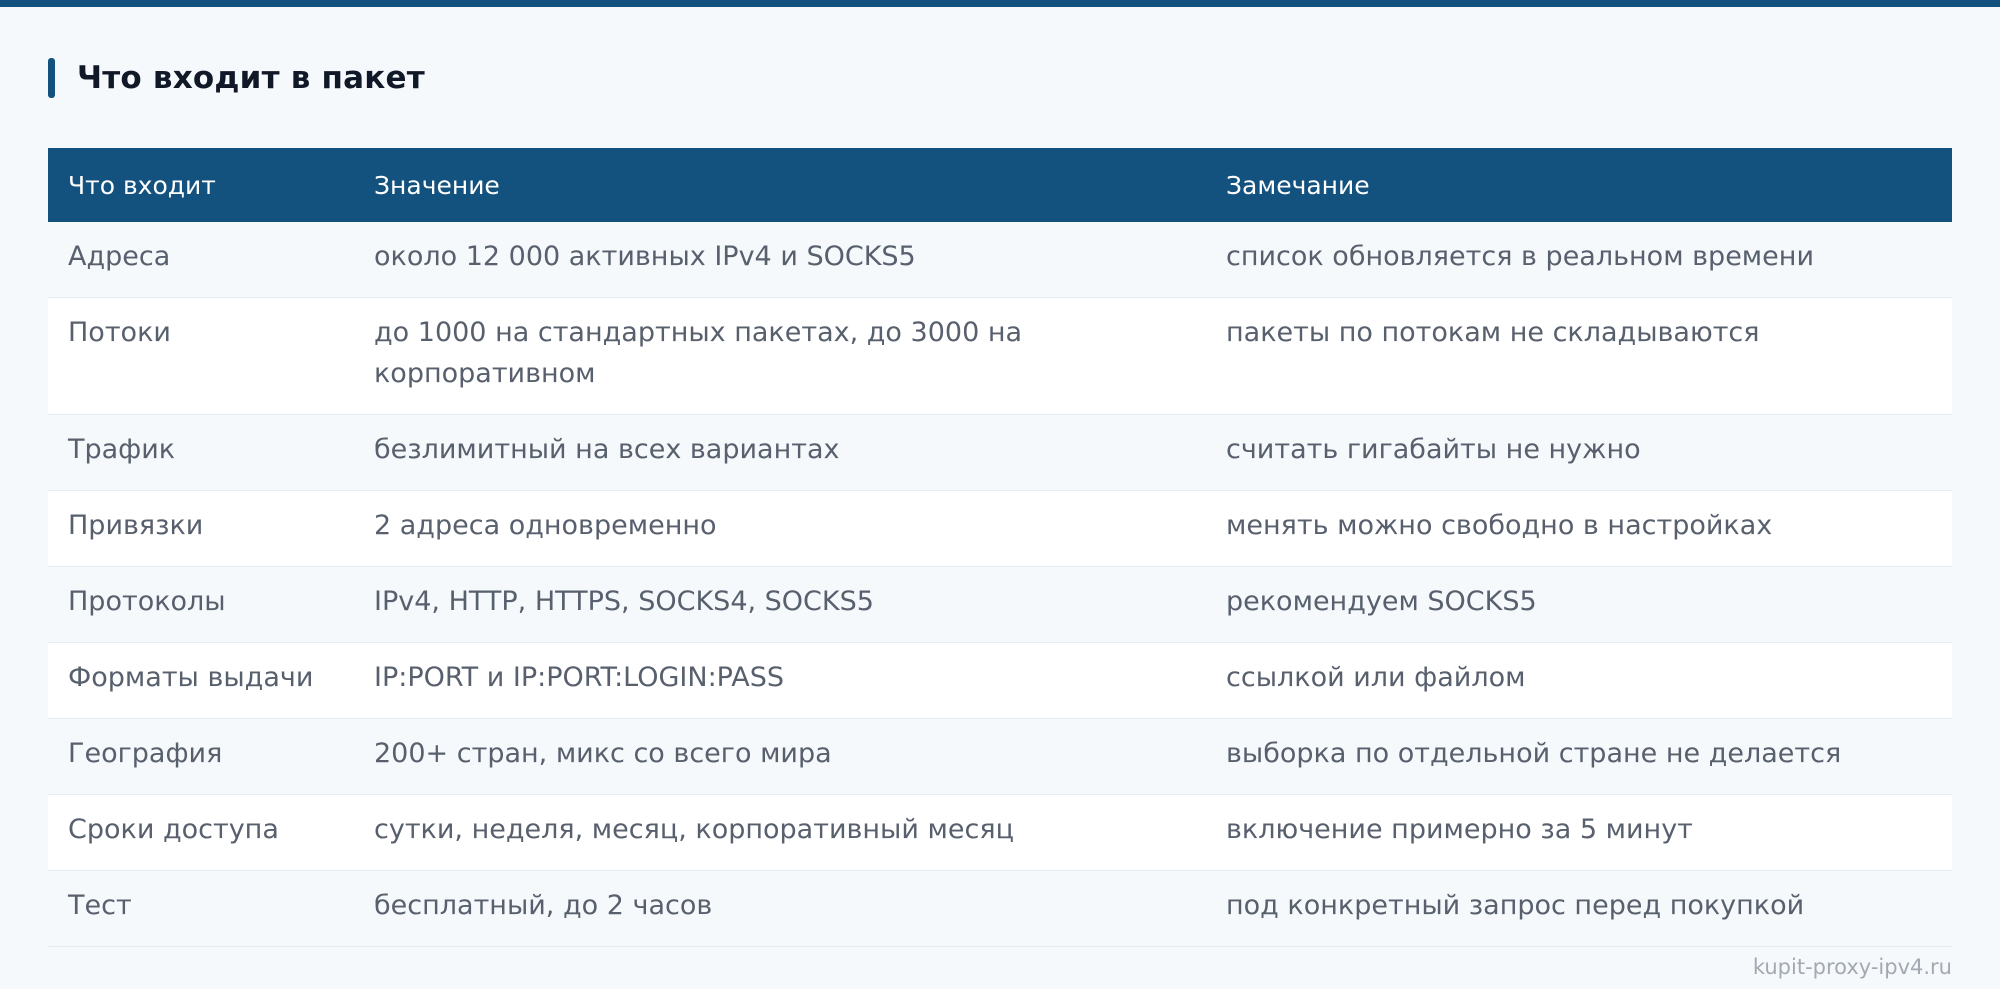 The height and width of the screenshot is (989, 2000). I want to click on cell-value: IPv4, HTTP, HTTPS, SOCKS4, SOCKS5, so click(780, 604).